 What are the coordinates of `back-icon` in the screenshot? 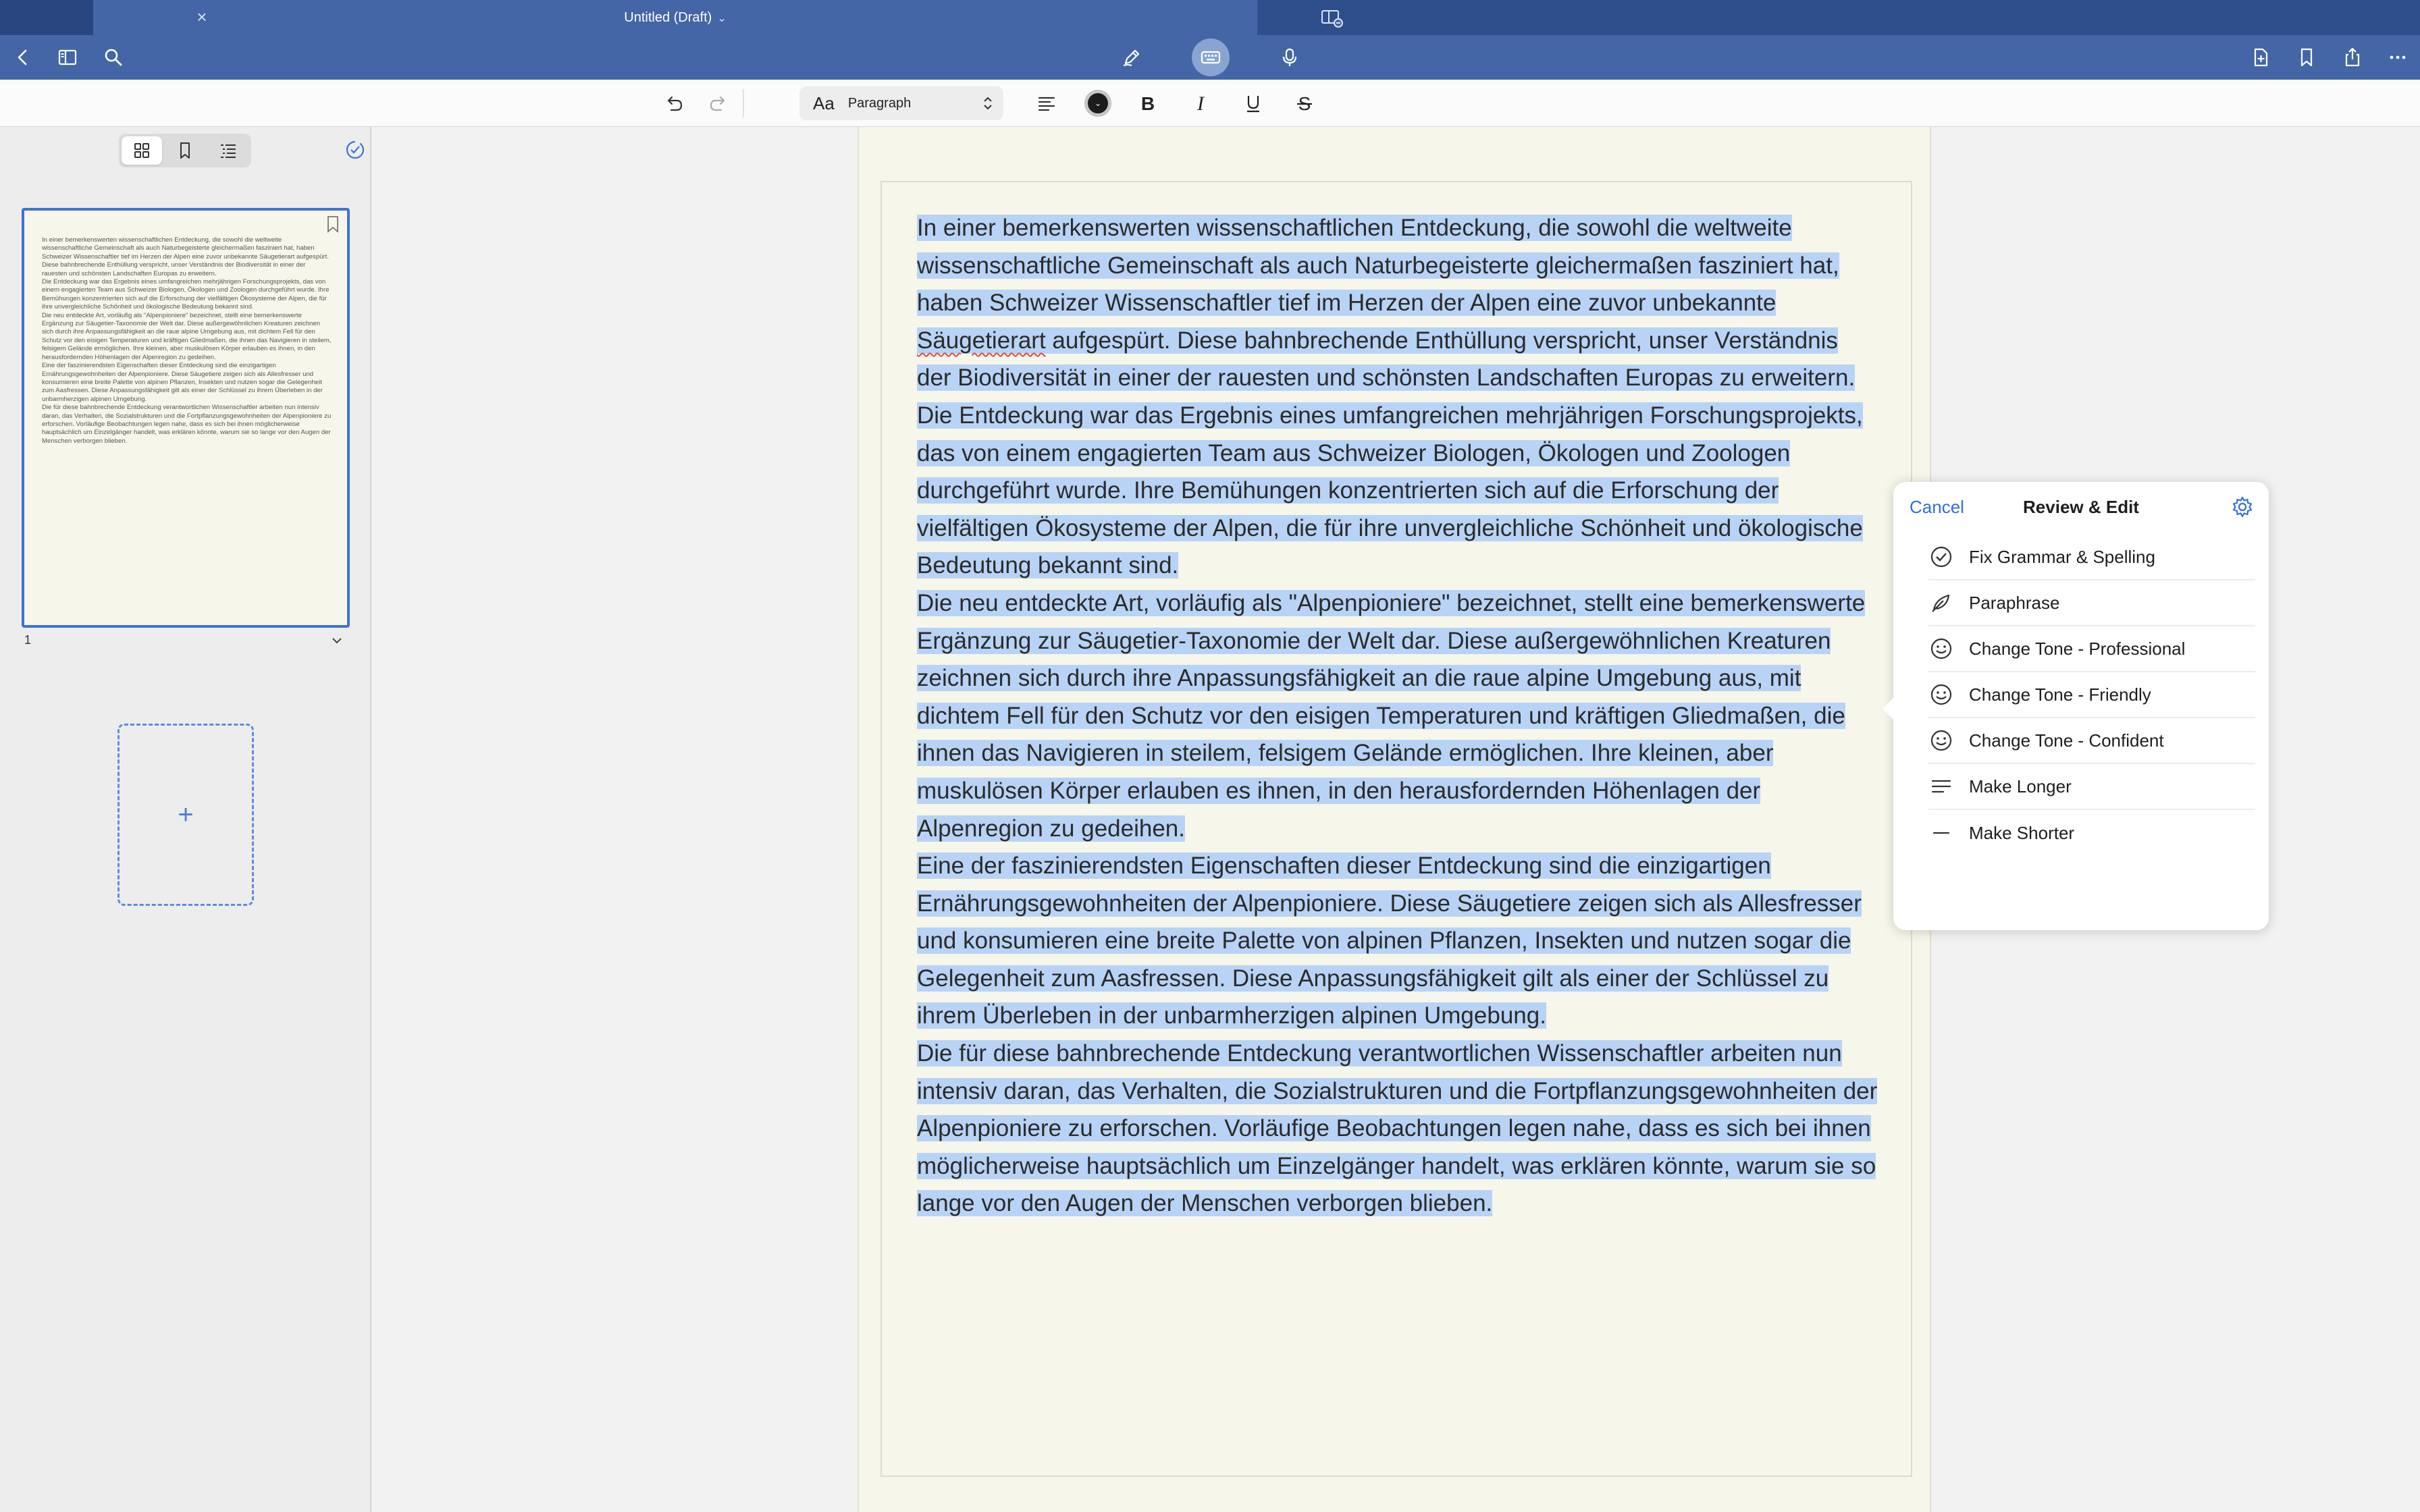 It's located at (23, 57).